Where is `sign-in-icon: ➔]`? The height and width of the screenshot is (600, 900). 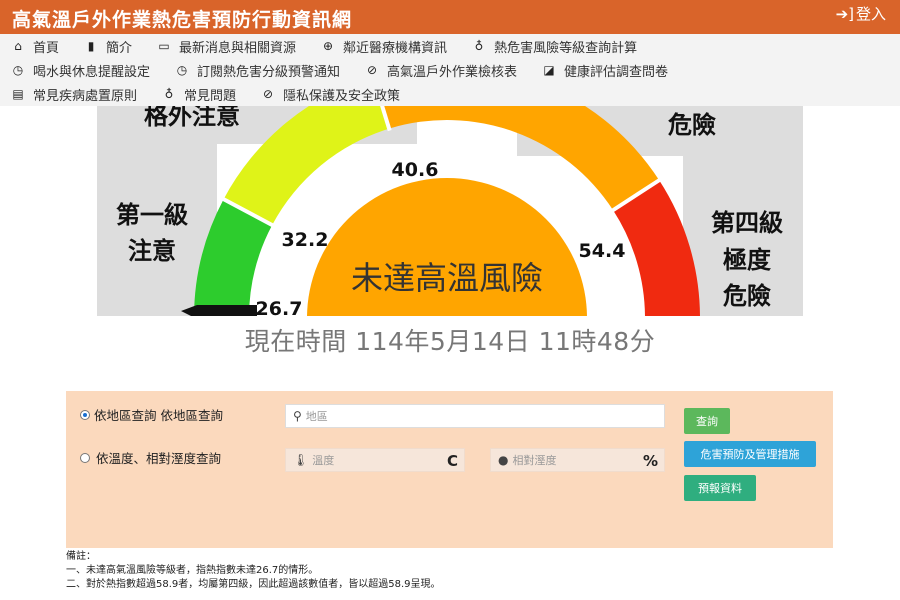
sign-in-icon: ➔] is located at coordinates (844, 13).